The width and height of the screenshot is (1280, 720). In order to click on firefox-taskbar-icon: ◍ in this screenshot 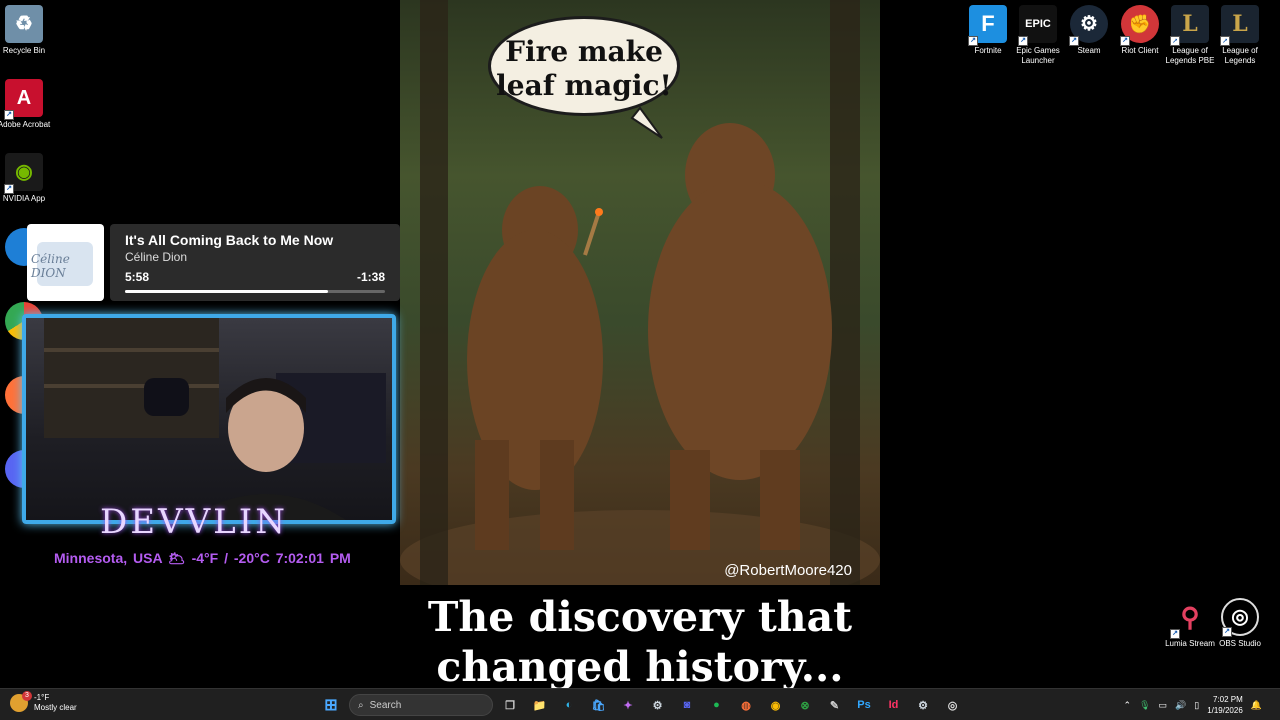, I will do `click(746, 705)`.